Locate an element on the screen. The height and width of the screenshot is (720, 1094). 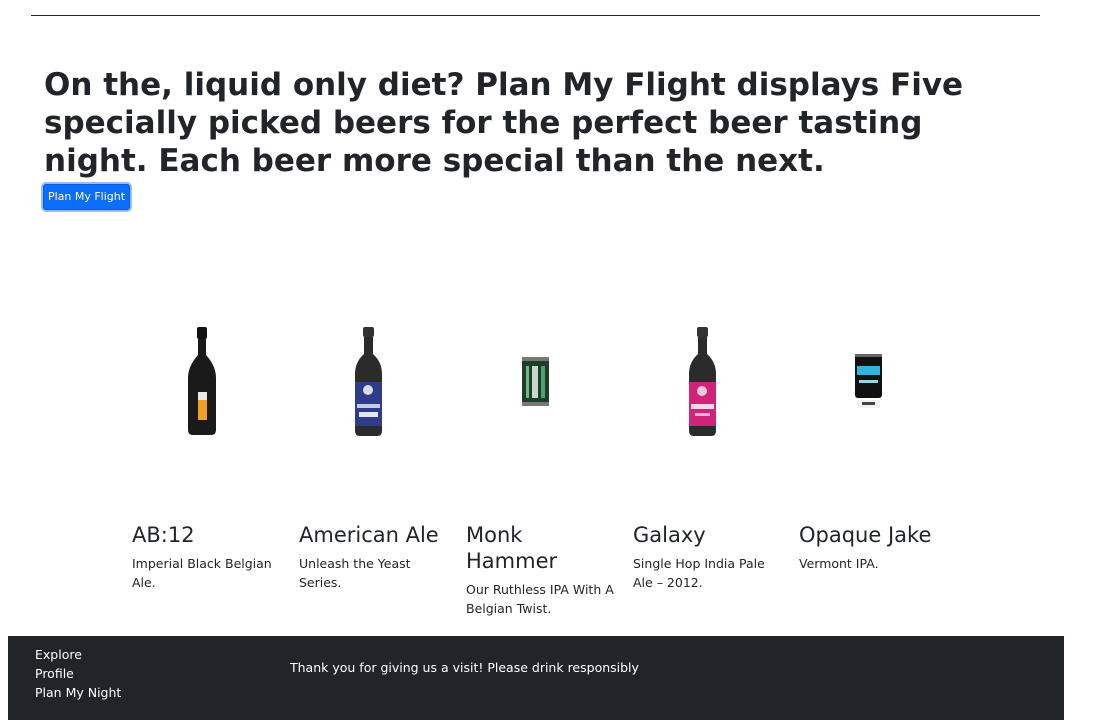
beer-name: Opaque Jake is located at coordinates (865, 535).